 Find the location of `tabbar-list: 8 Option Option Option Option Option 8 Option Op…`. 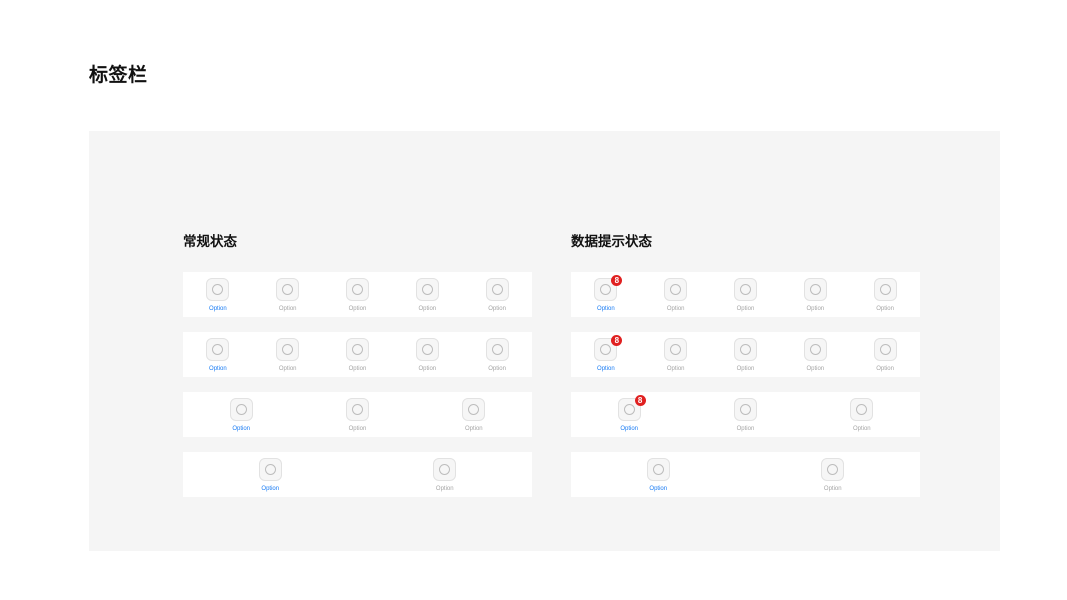

tabbar-list: 8 Option Option Option Option Option 8 Option Op… is located at coordinates (745, 384).